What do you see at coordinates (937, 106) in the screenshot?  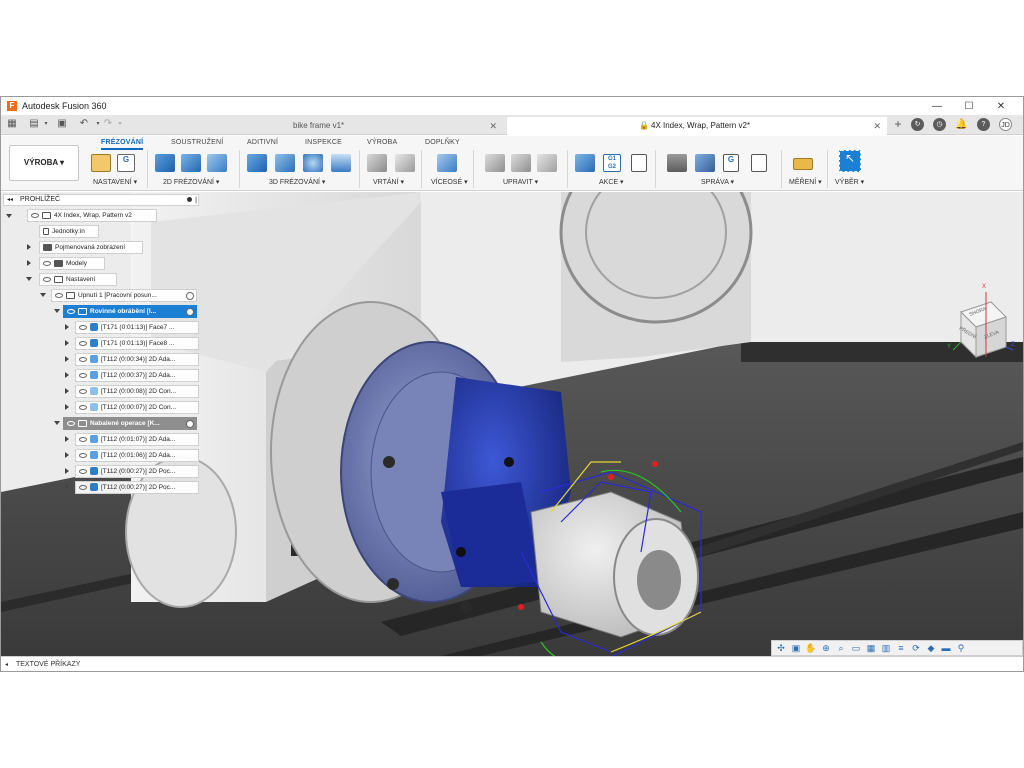 I see `minimize-button: —` at bounding box center [937, 106].